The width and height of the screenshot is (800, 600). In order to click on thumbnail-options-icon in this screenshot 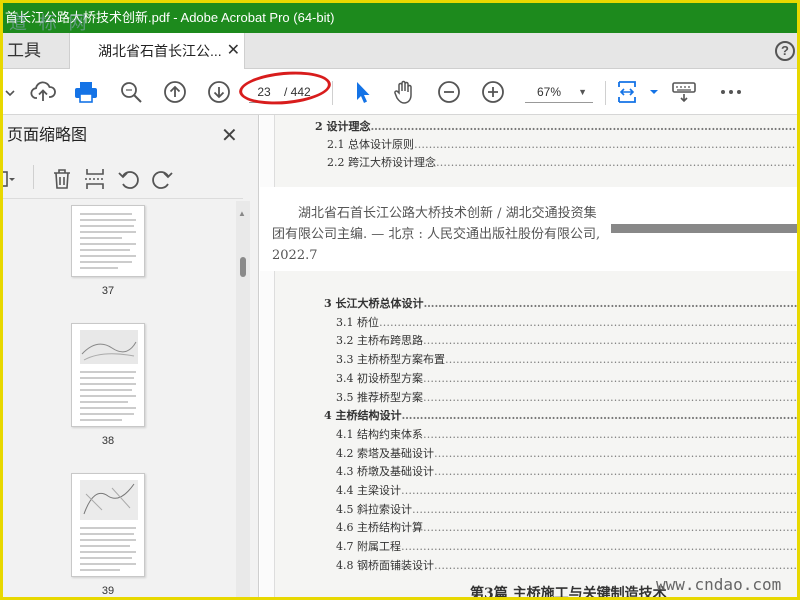, I will do `click(10, 179)`.